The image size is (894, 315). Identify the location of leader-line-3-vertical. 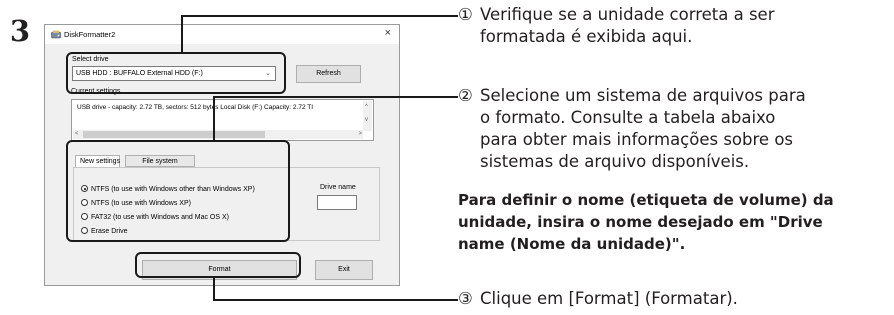
(214, 289).